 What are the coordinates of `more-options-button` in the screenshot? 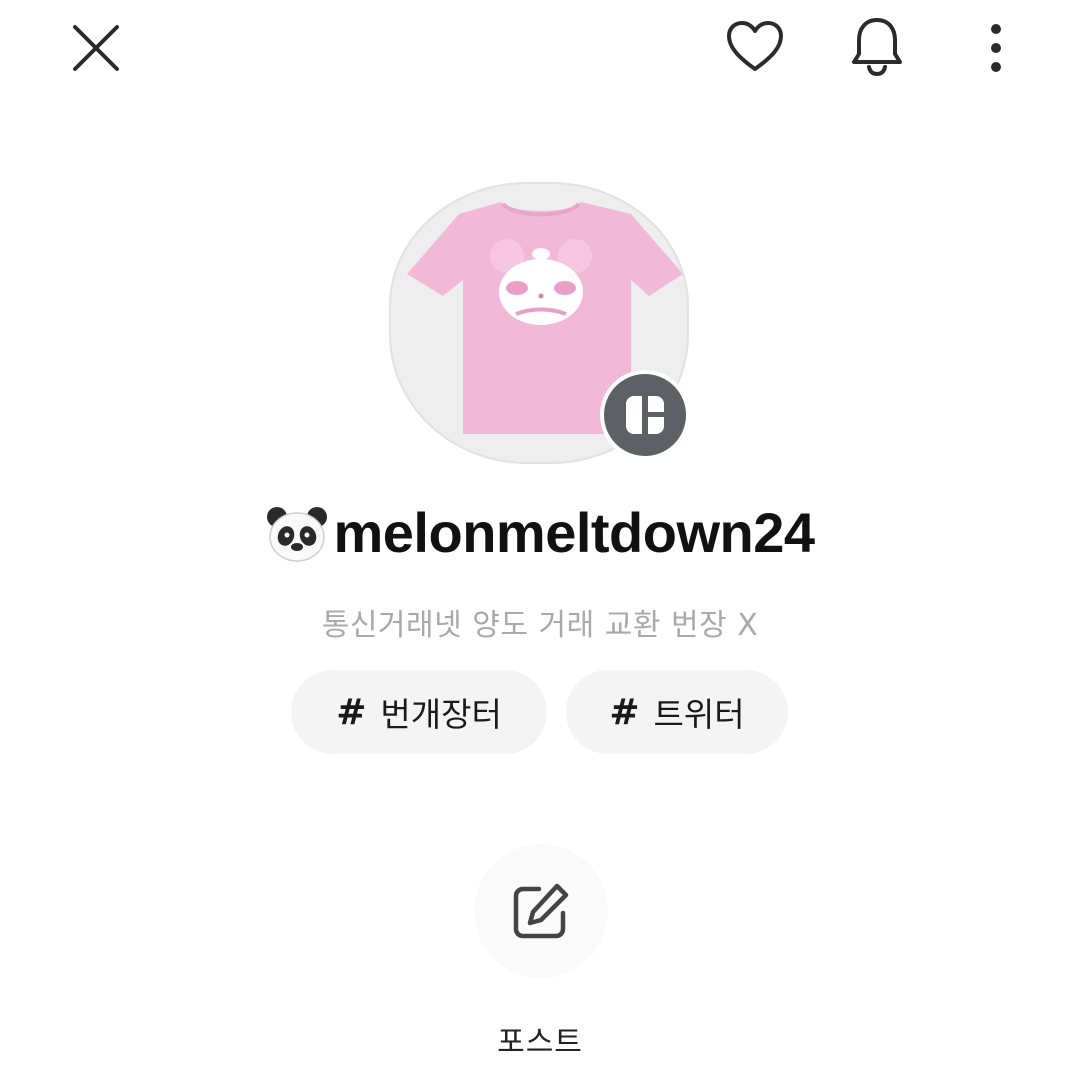 It's located at (996, 48).